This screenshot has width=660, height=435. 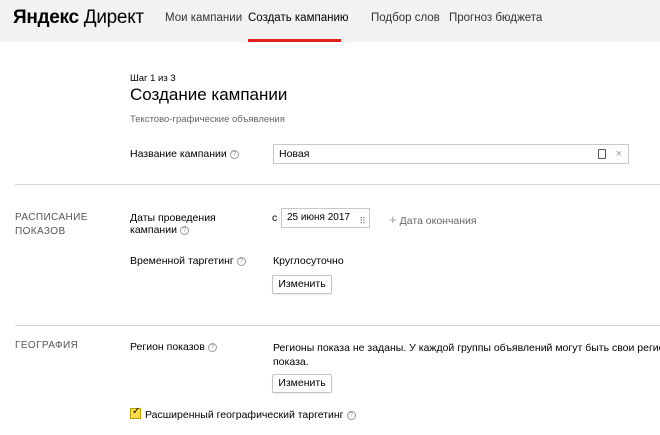 I want to click on campaign-name-value: Новая, so click(x=294, y=154).